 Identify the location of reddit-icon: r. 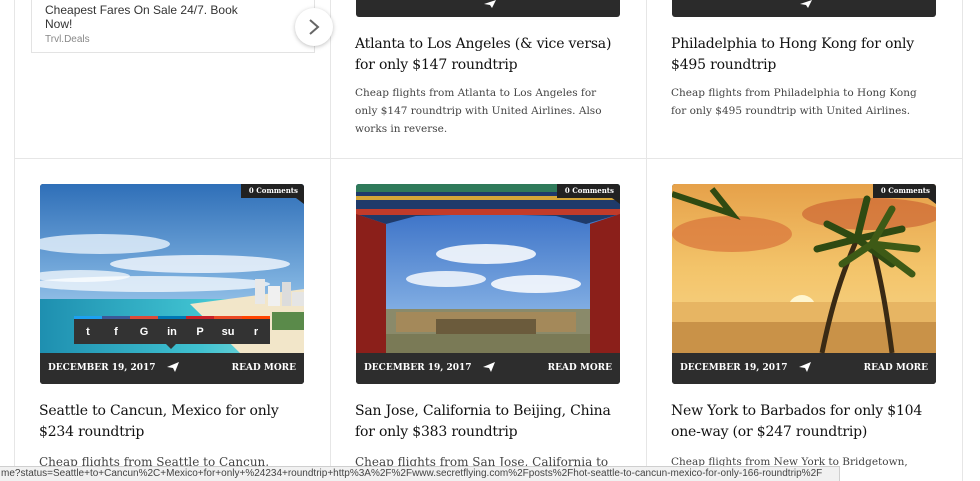
(256, 330).